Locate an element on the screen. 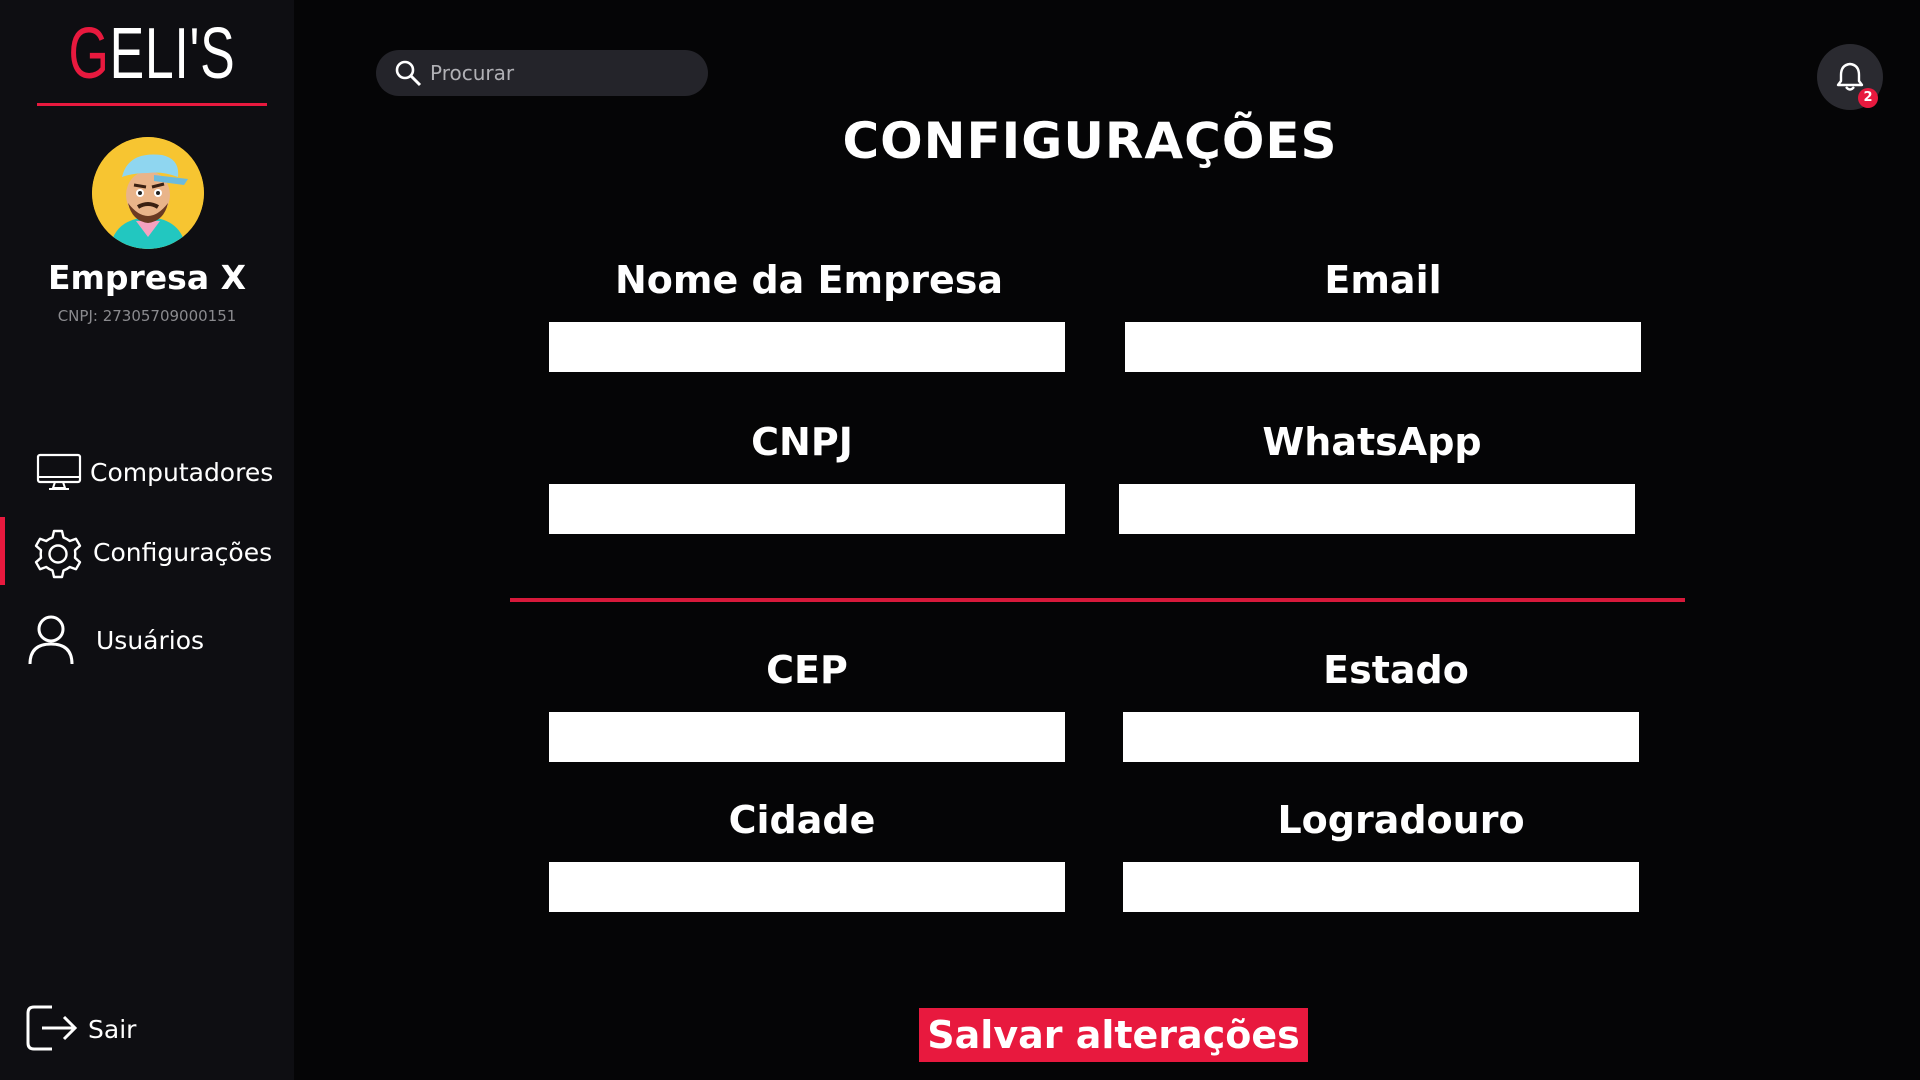 This screenshot has width=1920, height=1080. nav-label-configuracoes: Configurações is located at coordinates (183, 552).